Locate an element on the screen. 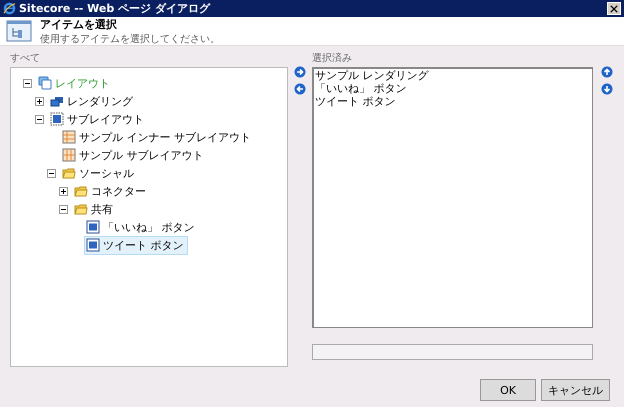 The height and width of the screenshot is (407, 624). list-item: 「いいね」 ボタン is located at coordinates (453, 88).